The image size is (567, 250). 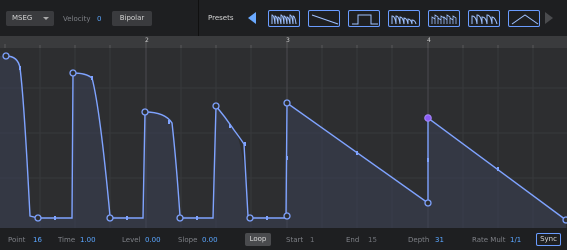 What do you see at coordinates (37, 240) in the screenshot?
I see `point-value: 16` at bounding box center [37, 240].